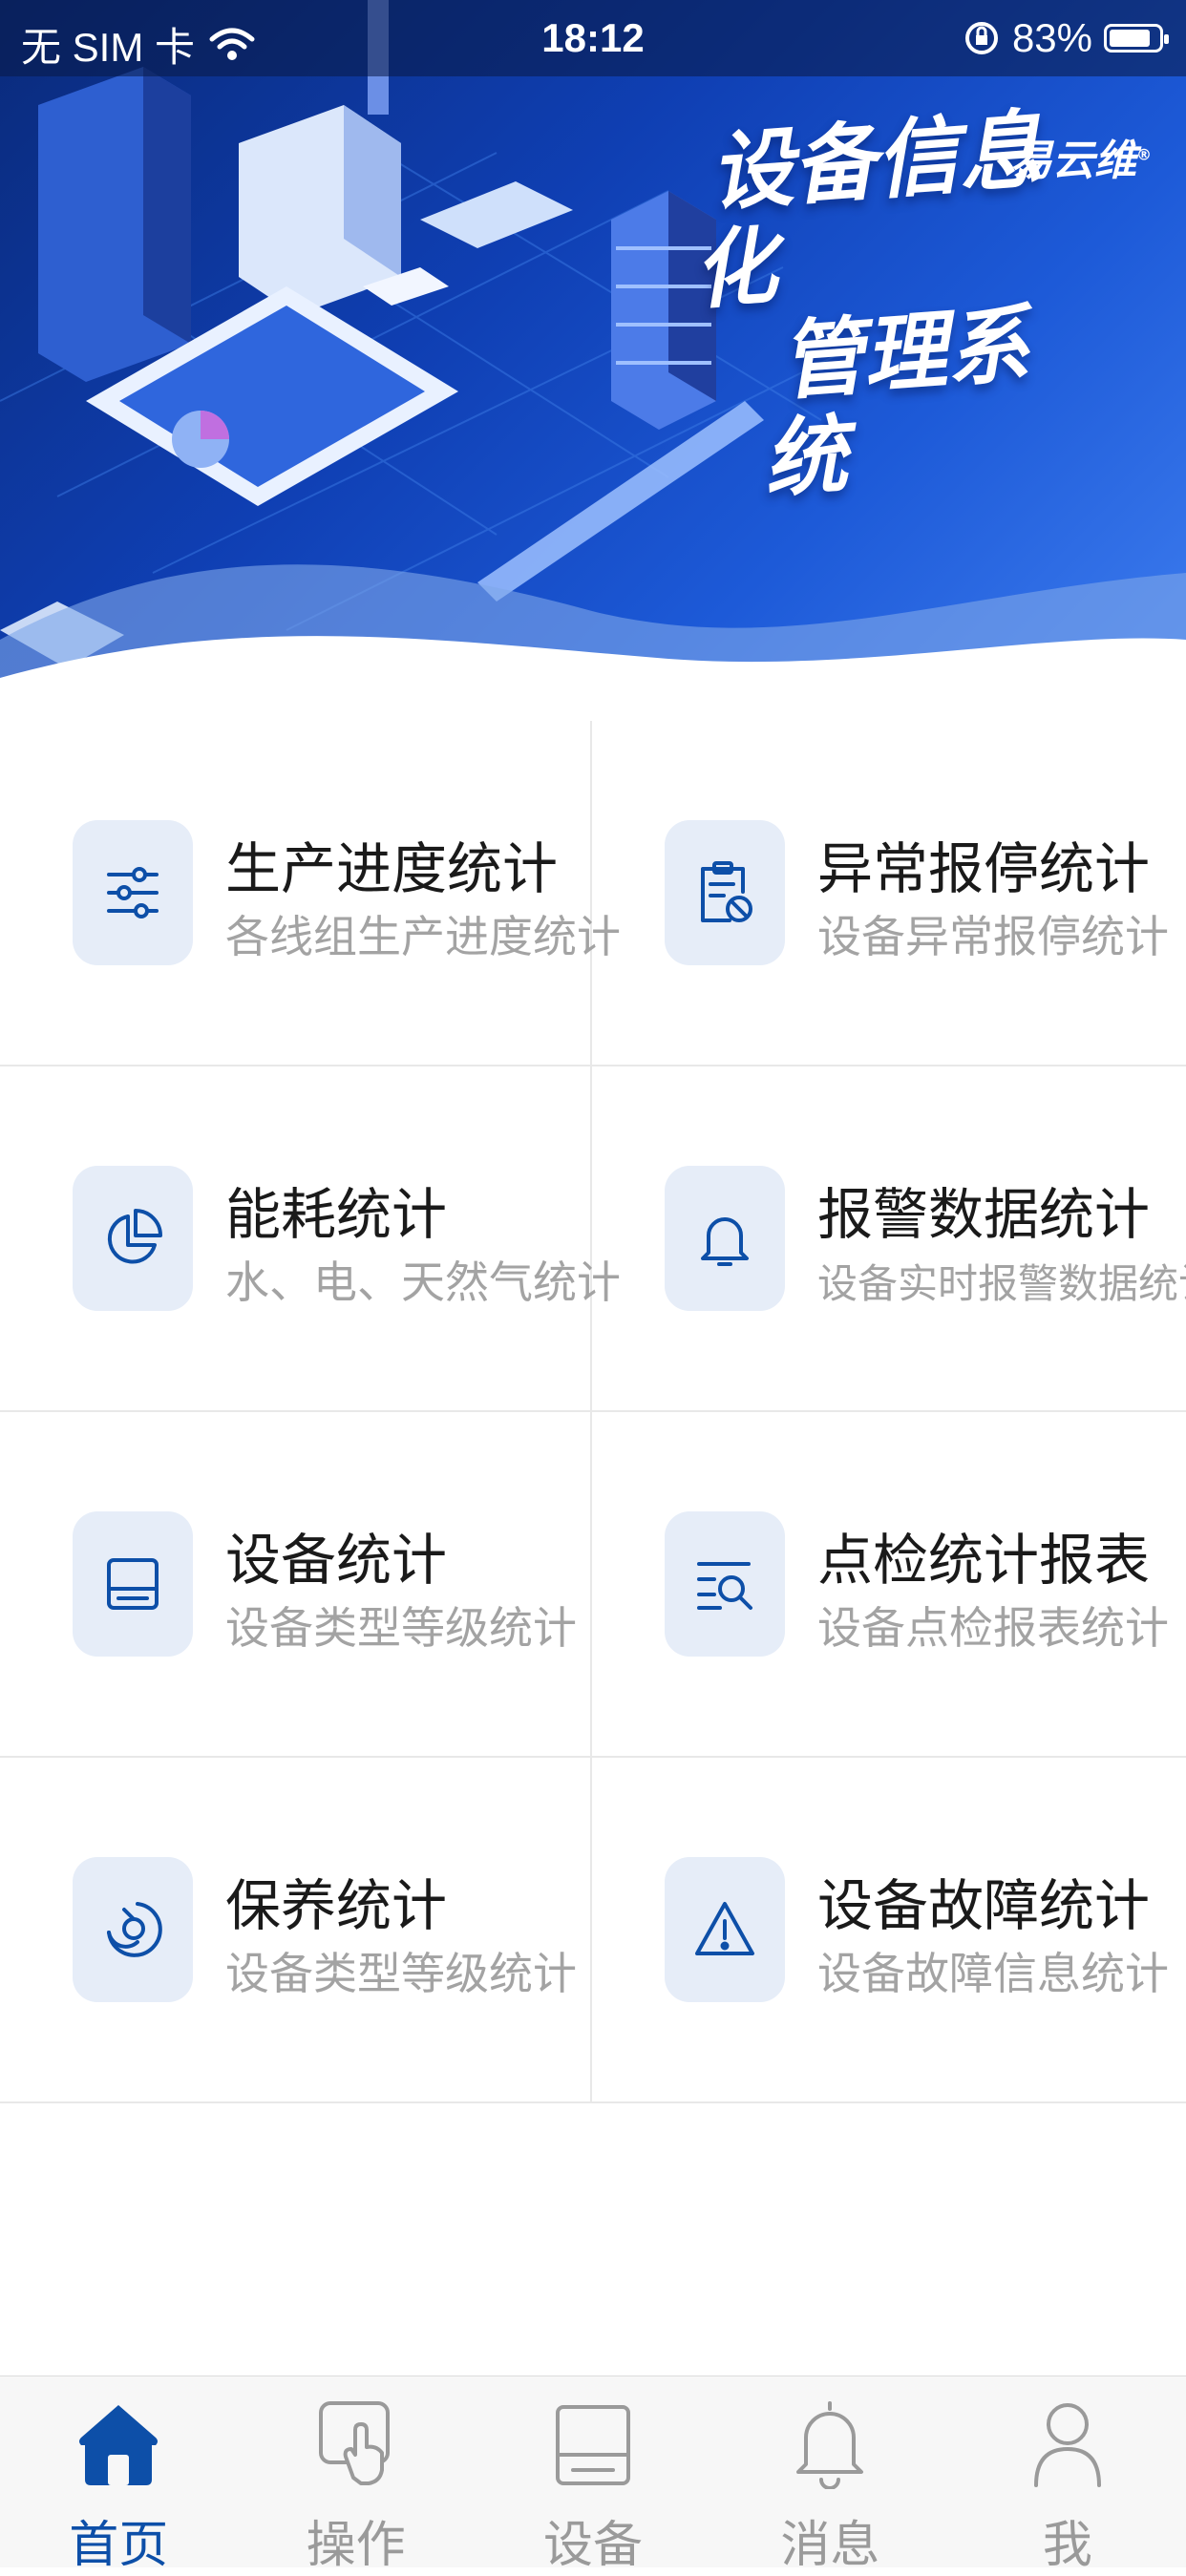  Describe the element at coordinates (1002, 1283) in the screenshot. I see `menu-item-subtitle: 设备实时报警数据统计` at that location.